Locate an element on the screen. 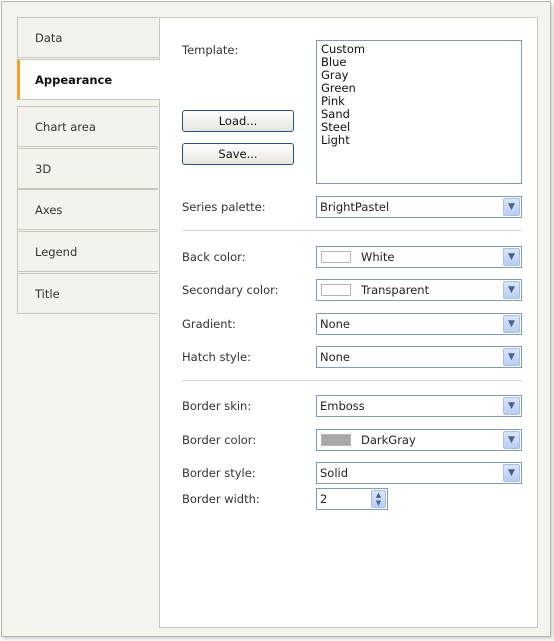  border-color-label: Border color: is located at coordinates (219, 440).